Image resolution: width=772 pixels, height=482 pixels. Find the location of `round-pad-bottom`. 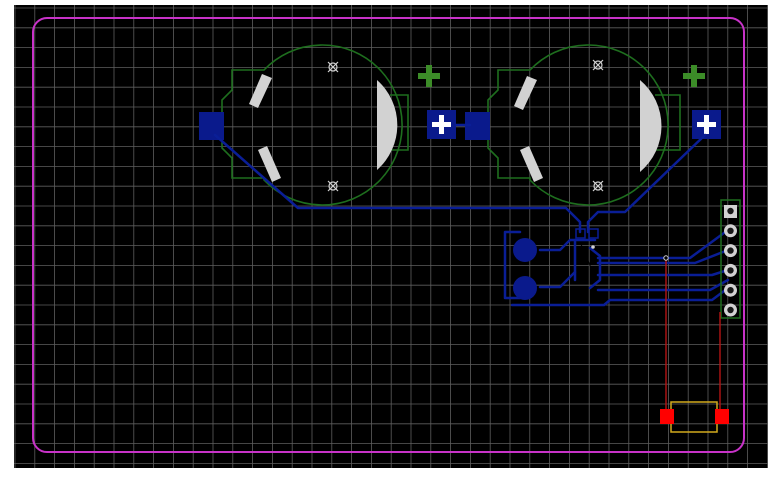

round-pad-bottom is located at coordinates (525, 288).